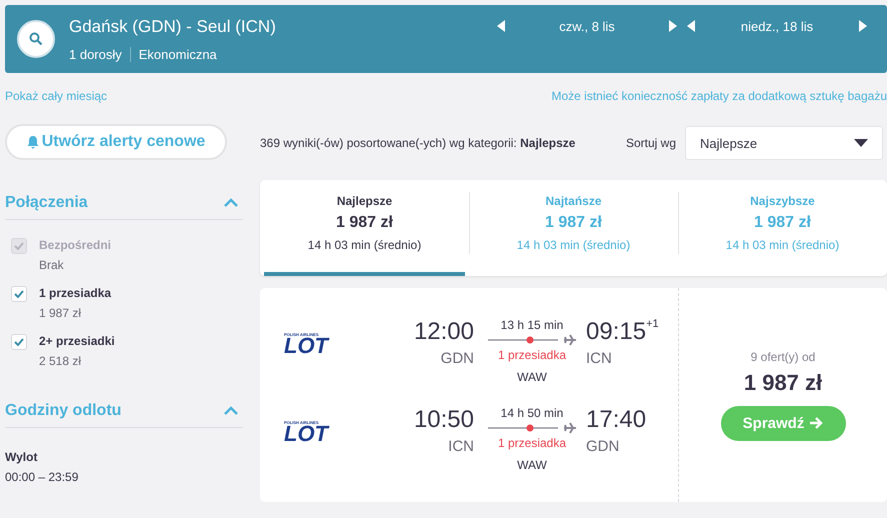 The height and width of the screenshot is (518, 887). What do you see at coordinates (784, 143) in the screenshot?
I see `sort-dropdown: Najlepsze` at bounding box center [784, 143].